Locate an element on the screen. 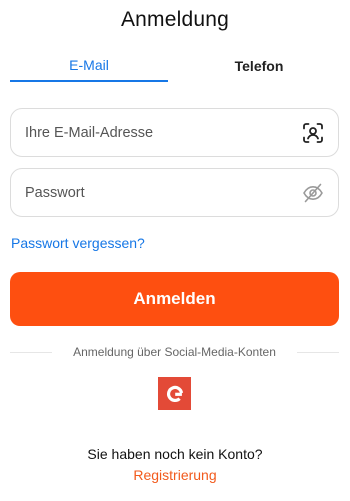  page-title: Anmeldung is located at coordinates (175, 19).